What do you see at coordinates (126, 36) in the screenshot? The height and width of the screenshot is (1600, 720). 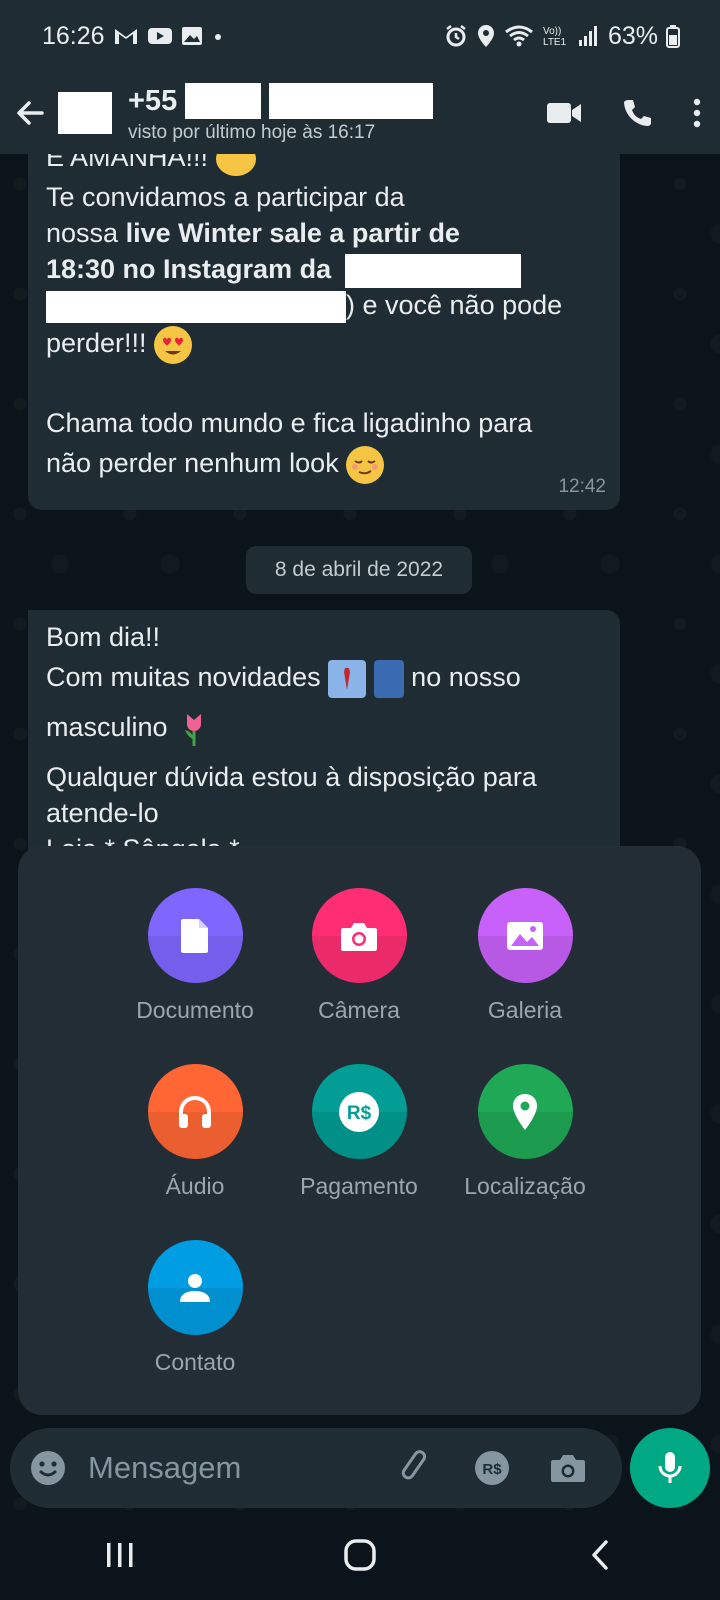 I see `gmail-icon` at bounding box center [126, 36].